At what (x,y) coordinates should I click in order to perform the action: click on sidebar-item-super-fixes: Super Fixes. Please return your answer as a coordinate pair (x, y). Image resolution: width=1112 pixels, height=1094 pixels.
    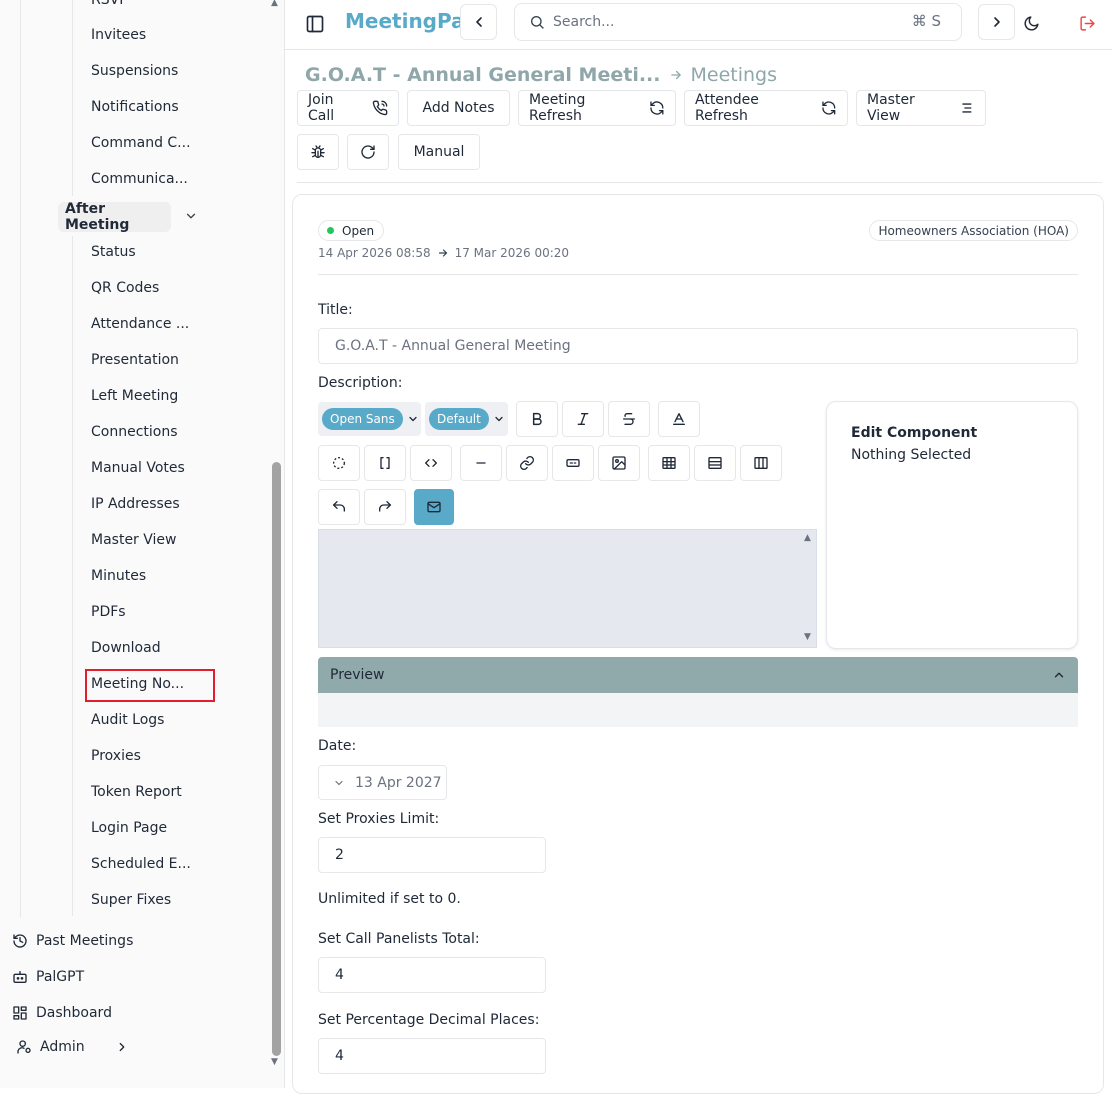
    Looking at the image, I should click on (131, 900).